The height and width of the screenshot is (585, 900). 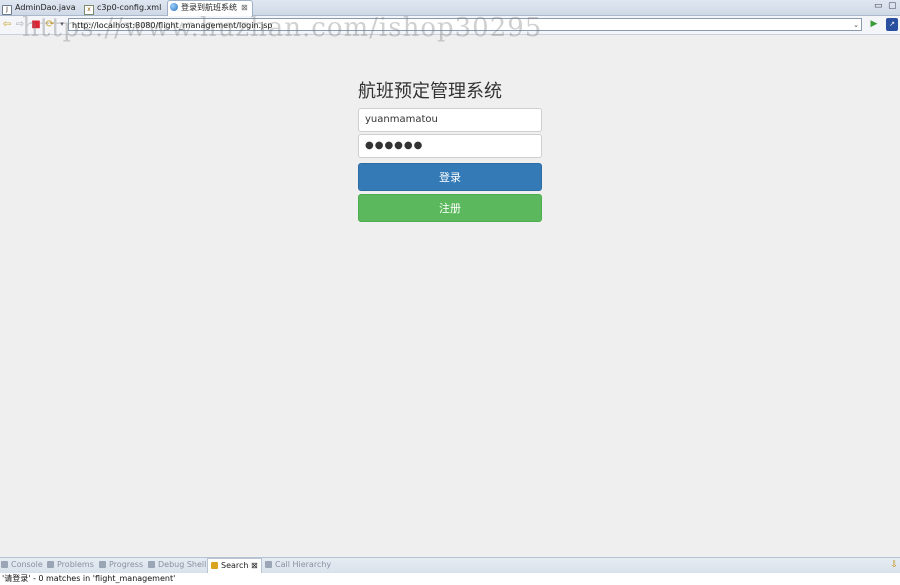 What do you see at coordinates (214, 565) in the screenshot?
I see `search-icon` at bounding box center [214, 565].